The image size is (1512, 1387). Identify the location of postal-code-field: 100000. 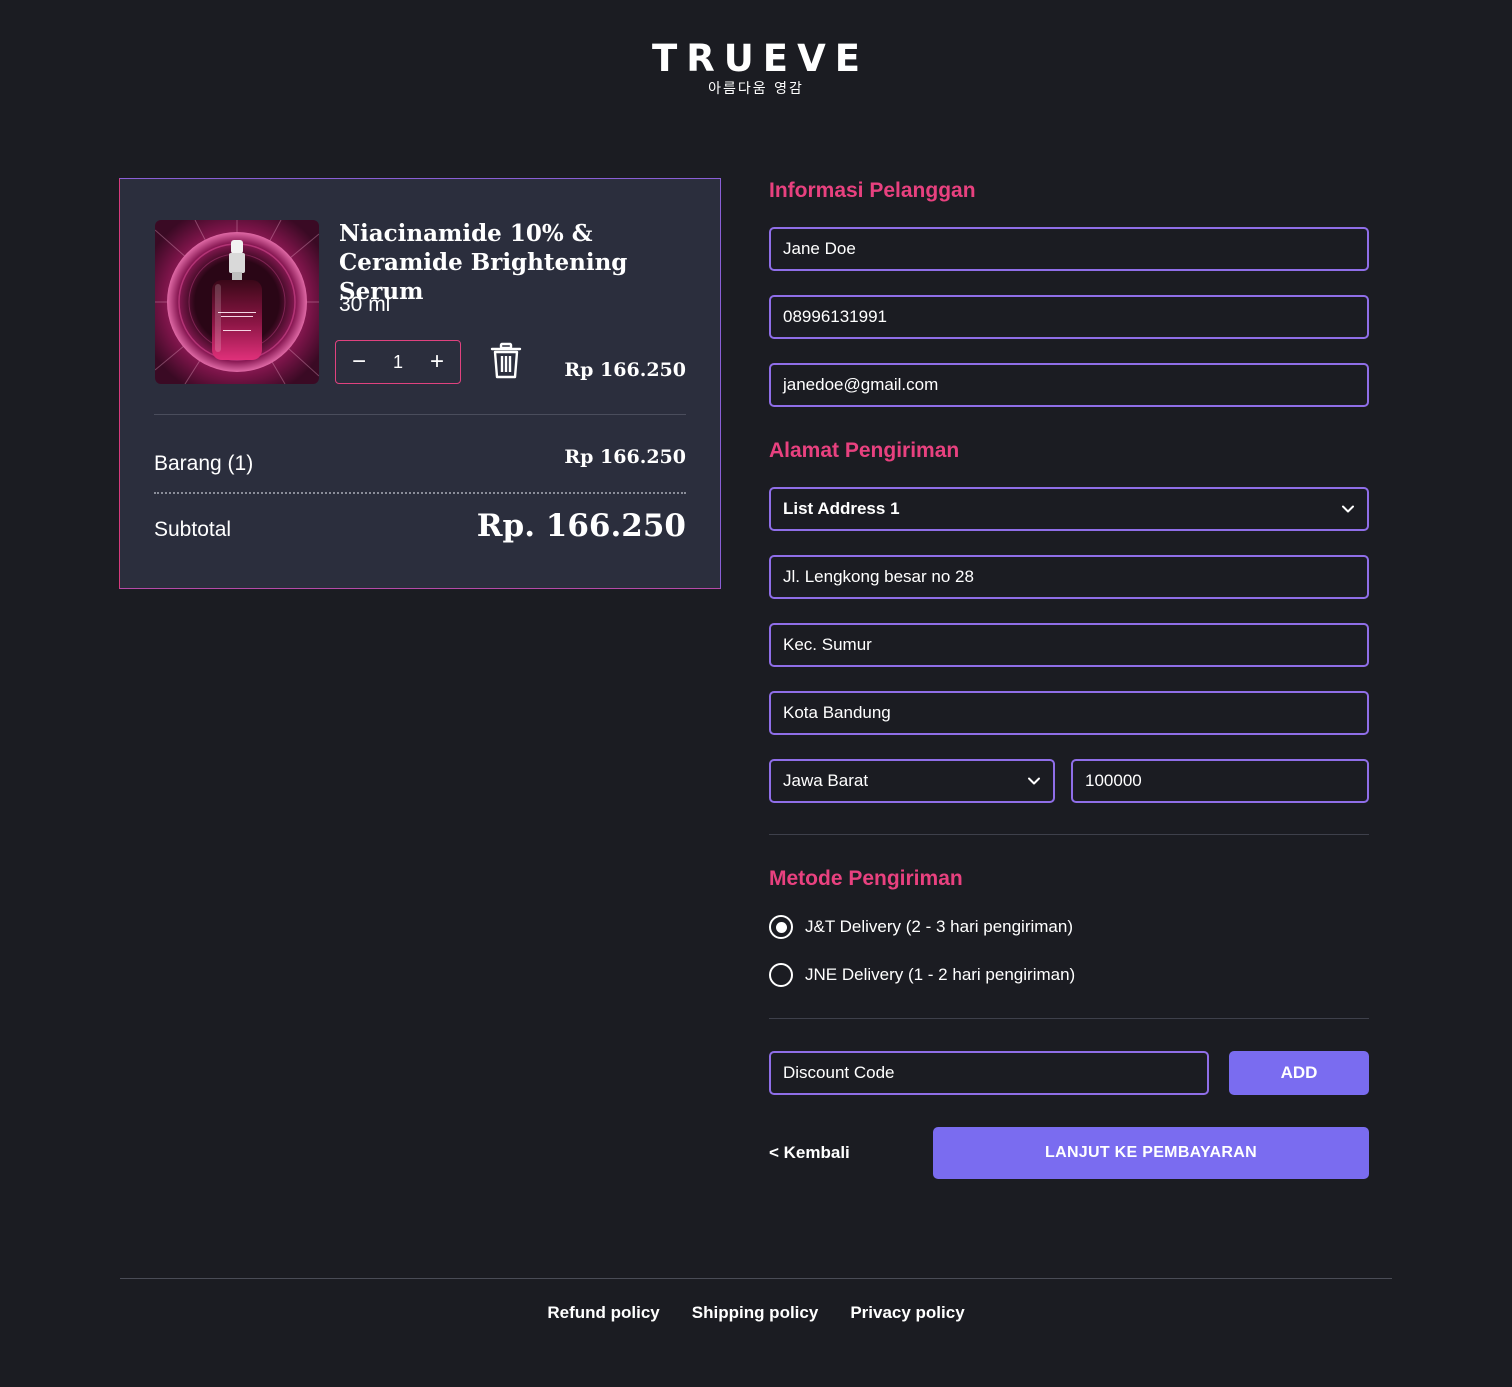
(1220, 781).